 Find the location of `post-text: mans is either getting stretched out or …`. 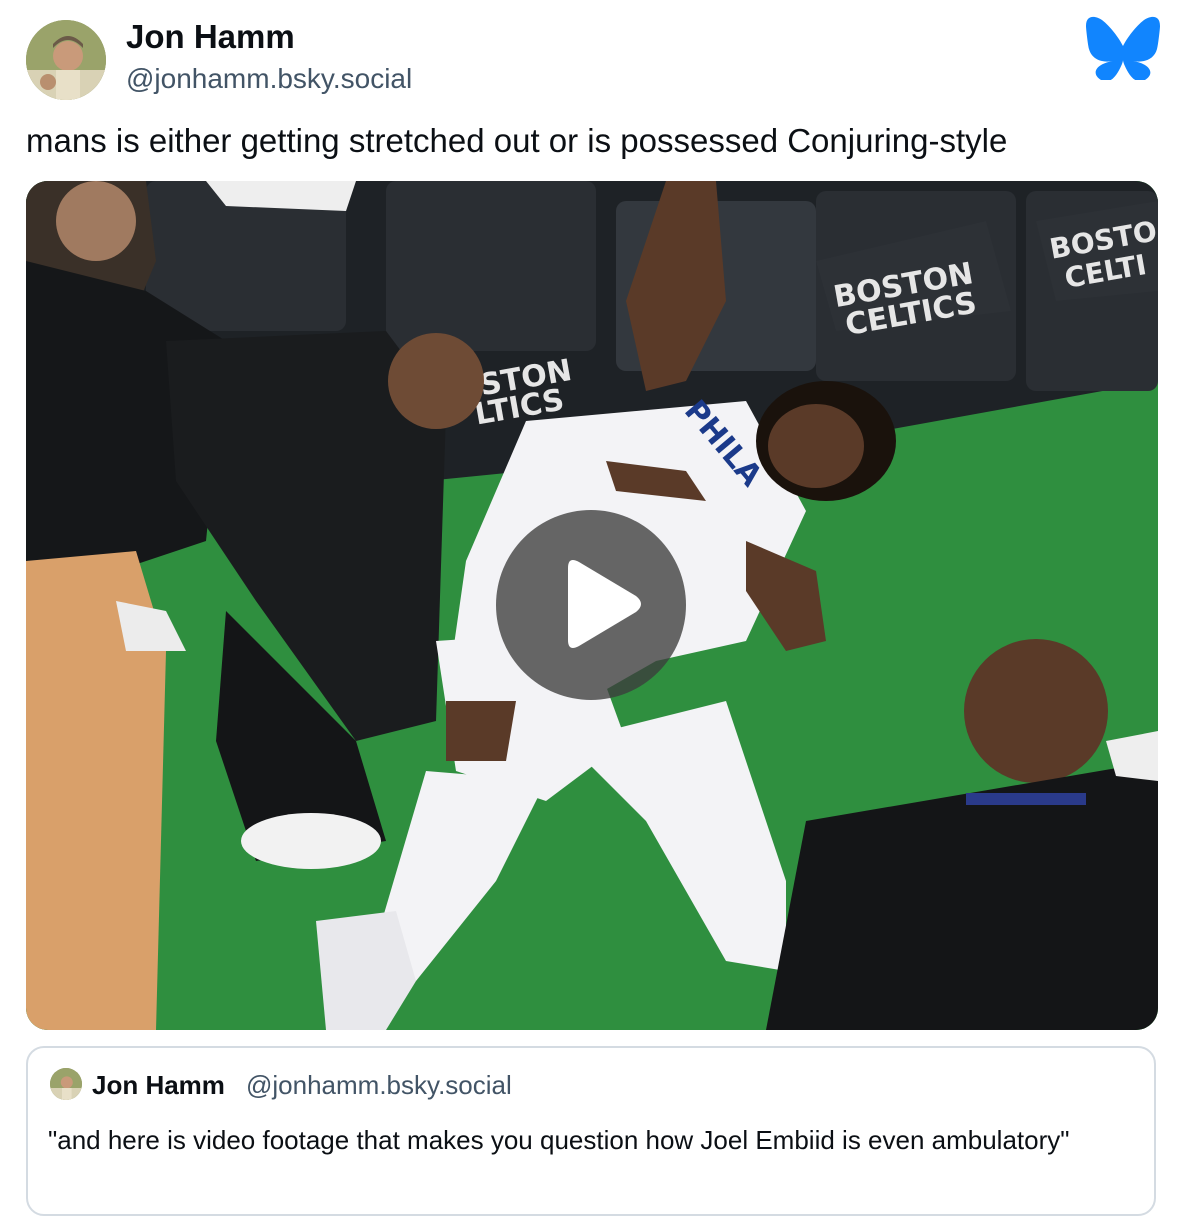

post-text: mans is either getting stretched out or … is located at coordinates (517, 140).